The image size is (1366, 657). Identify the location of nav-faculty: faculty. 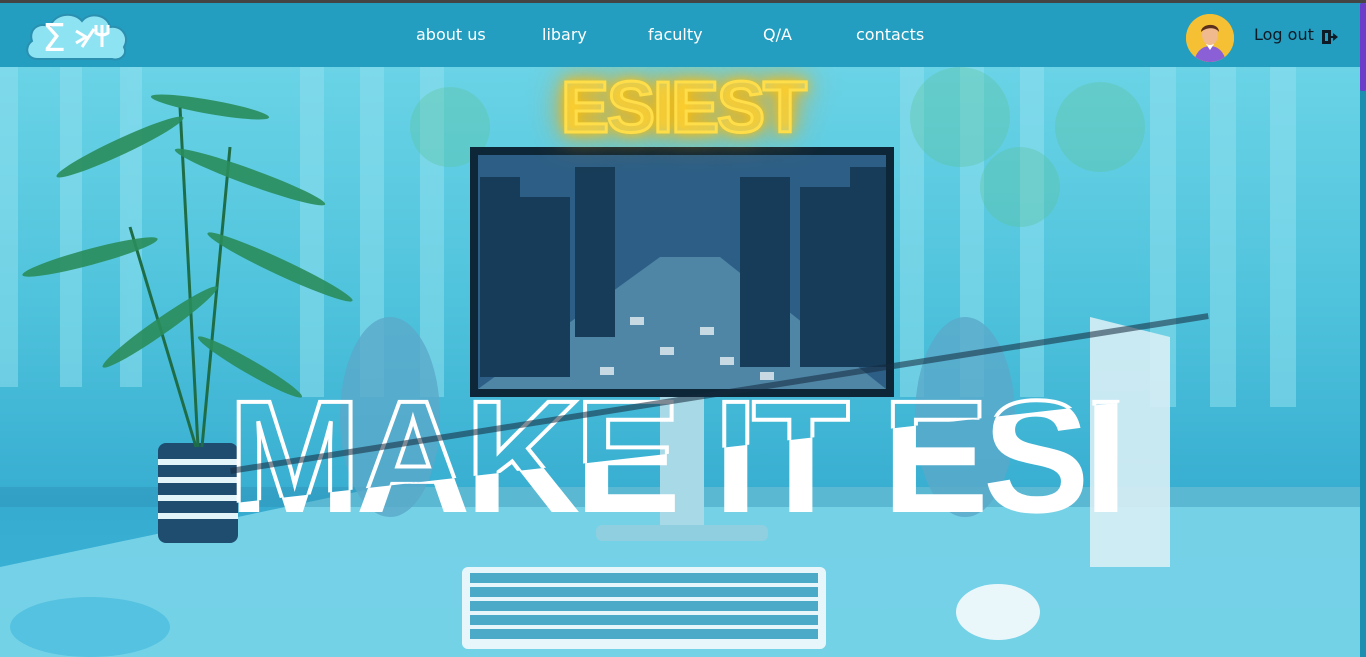
(675, 34).